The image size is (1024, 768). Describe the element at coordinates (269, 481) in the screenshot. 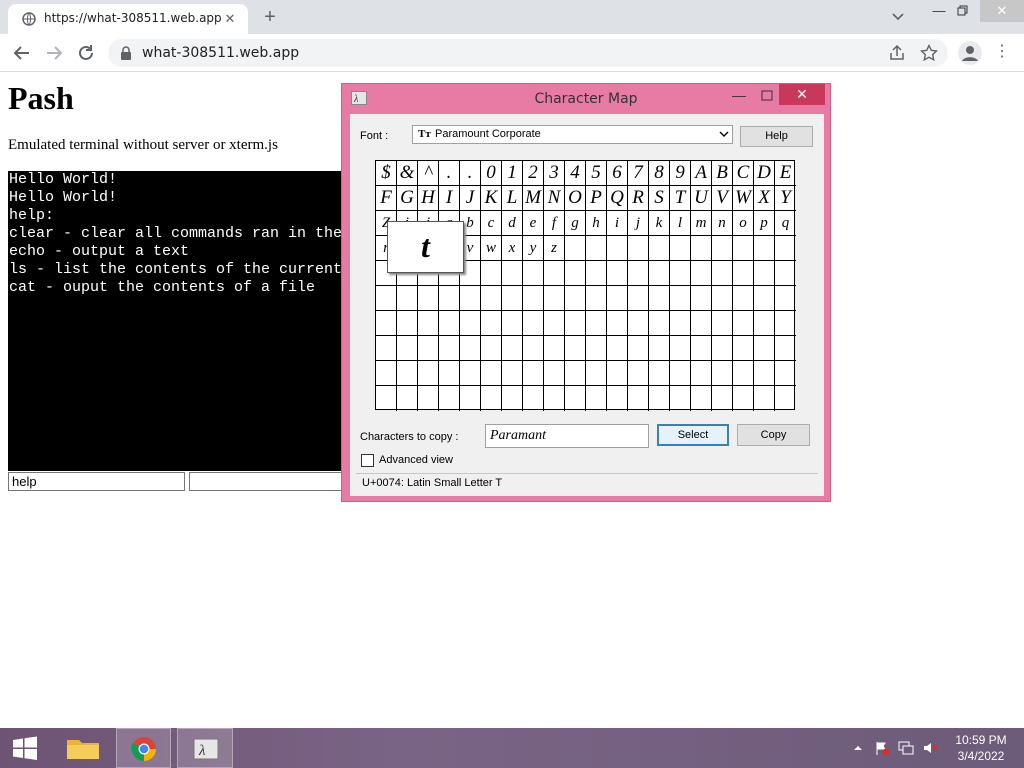

I see `secondary-input` at that location.